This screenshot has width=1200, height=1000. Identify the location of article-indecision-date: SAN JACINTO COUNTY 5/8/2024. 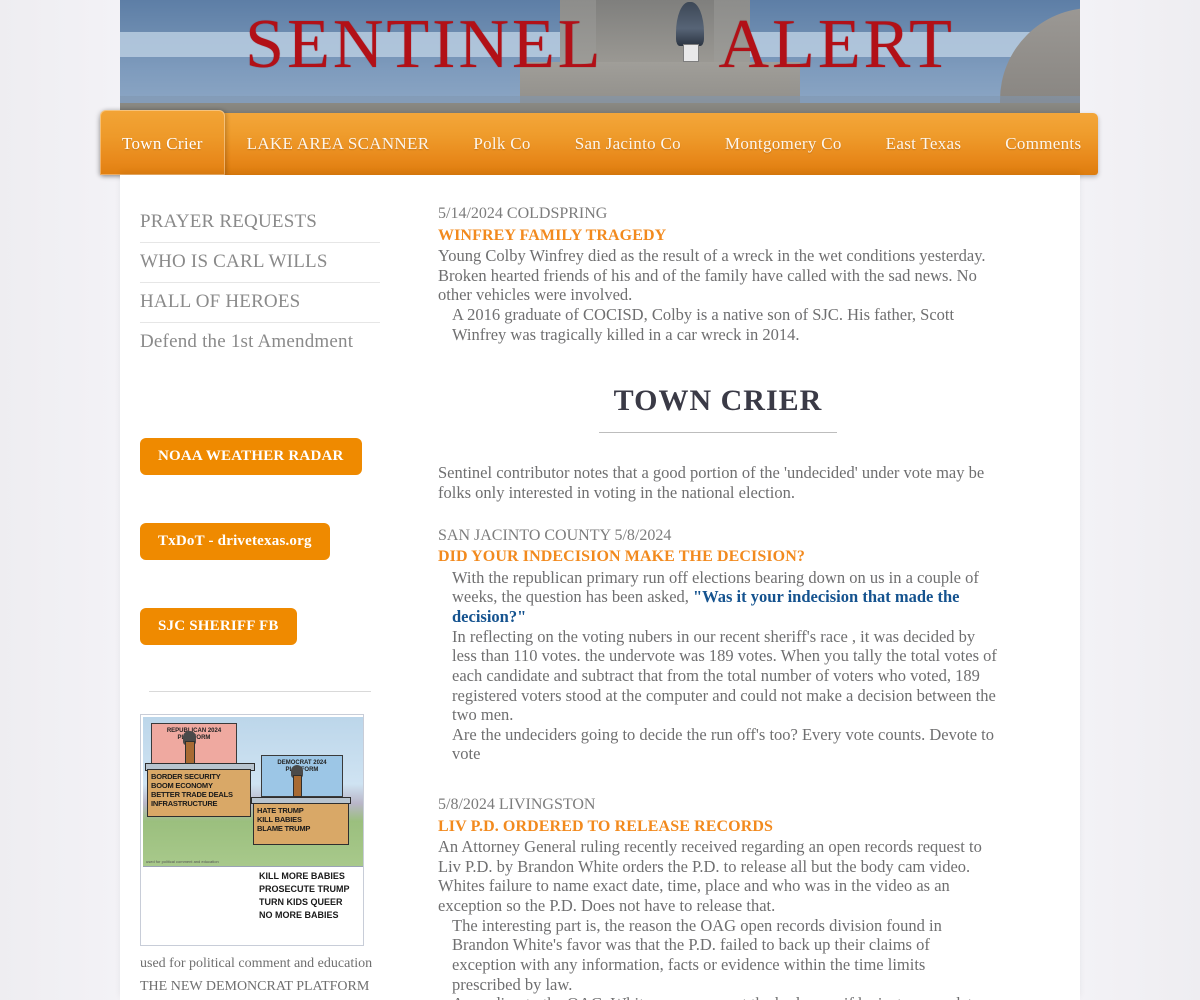
(555, 535).